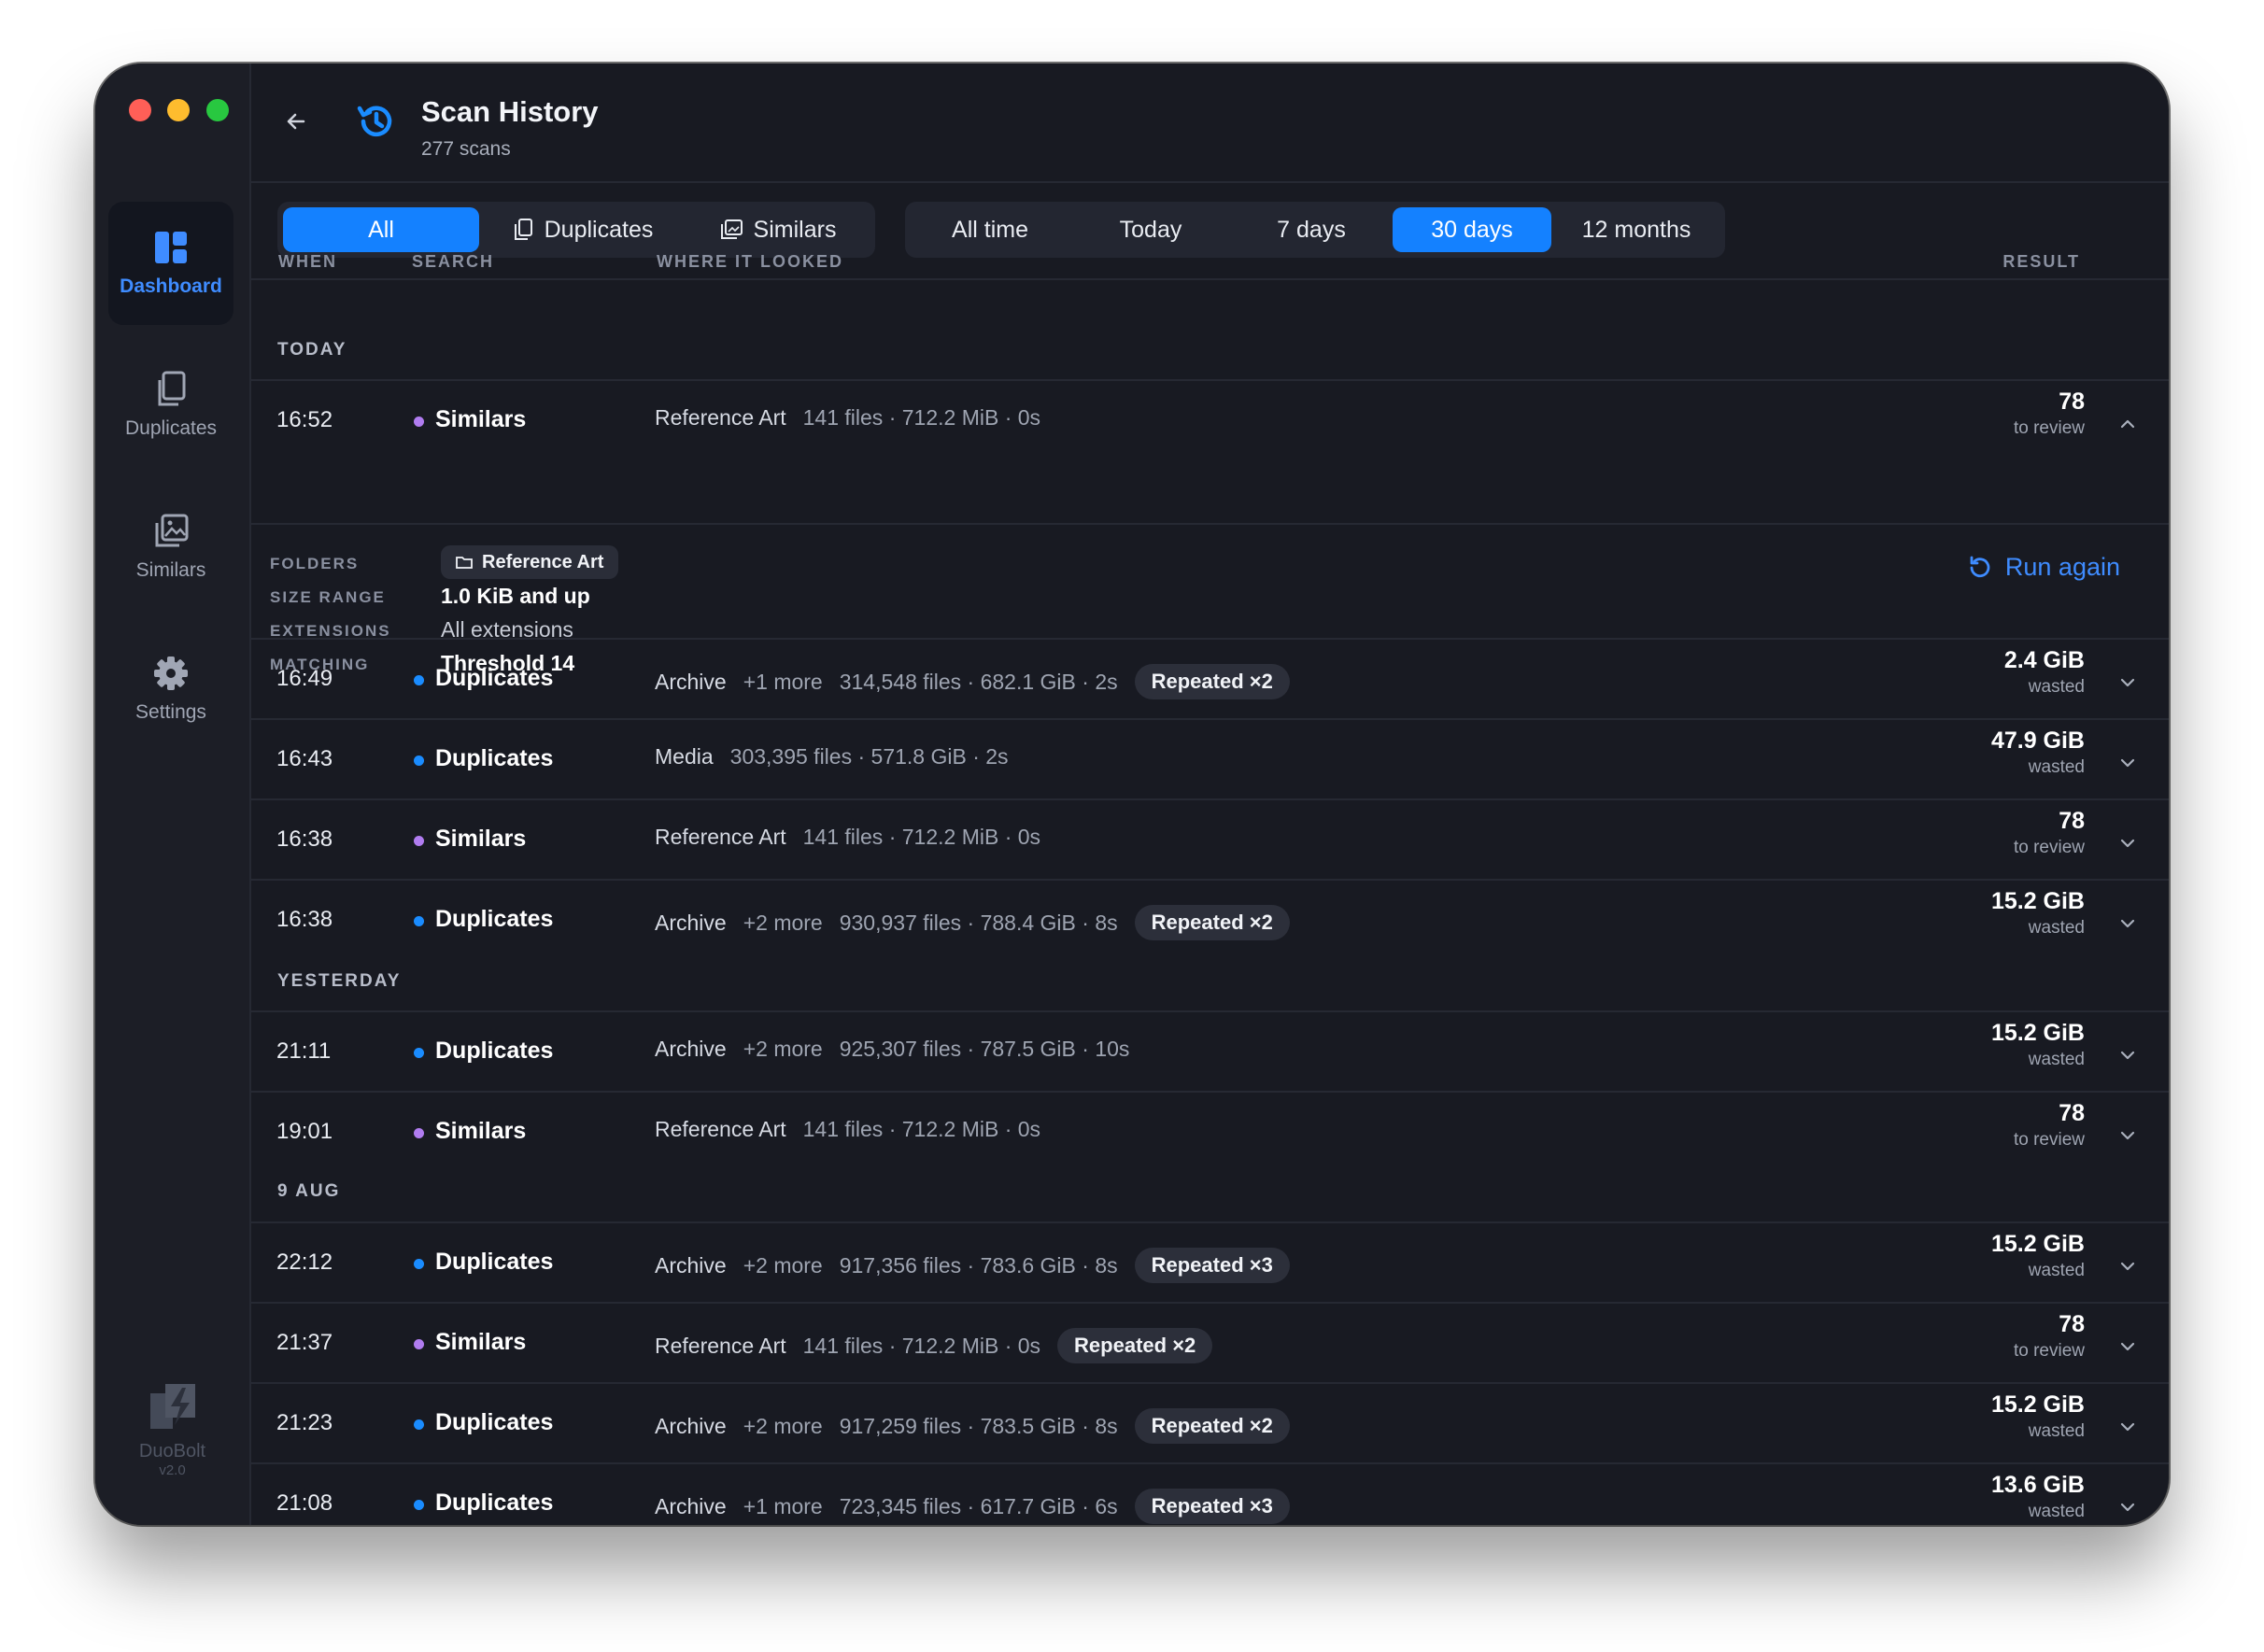  What do you see at coordinates (984, 1049) in the screenshot?
I see `row-meta: 925,307 files · 787.5 GiB · 10s` at bounding box center [984, 1049].